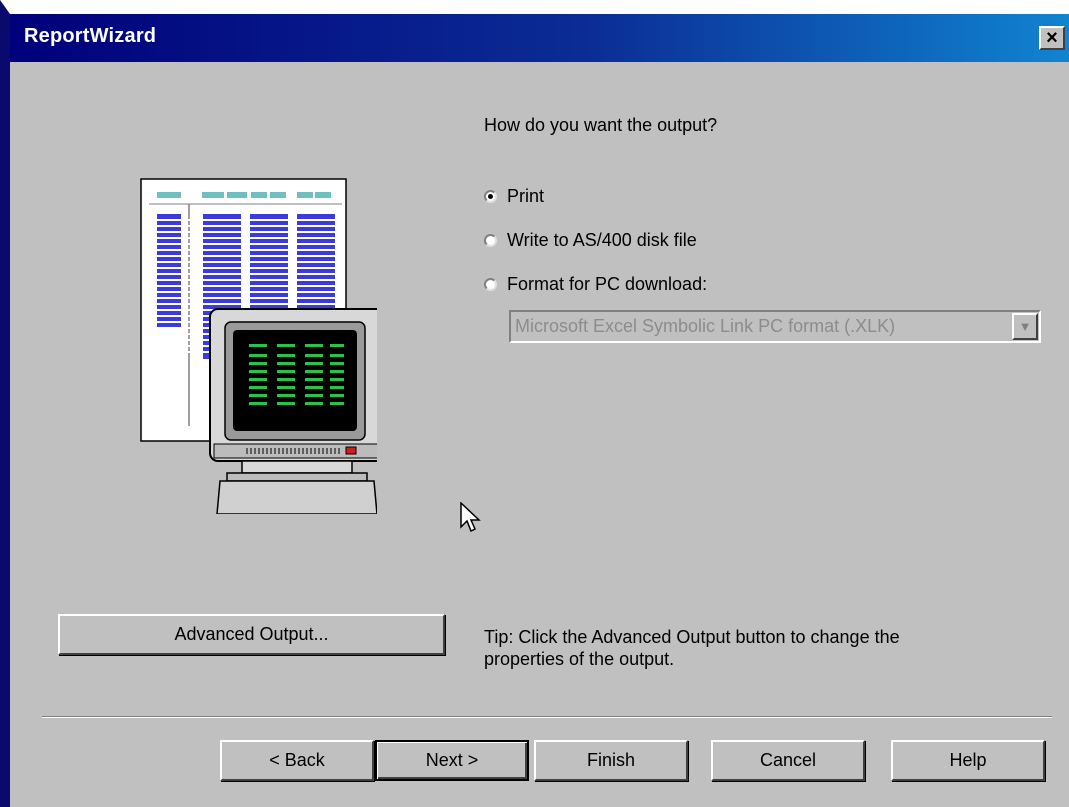 Image resolution: width=1069 pixels, height=807 pixels. What do you see at coordinates (968, 760) in the screenshot?
I see `help-button: Help` at bounding box center [968, 760].